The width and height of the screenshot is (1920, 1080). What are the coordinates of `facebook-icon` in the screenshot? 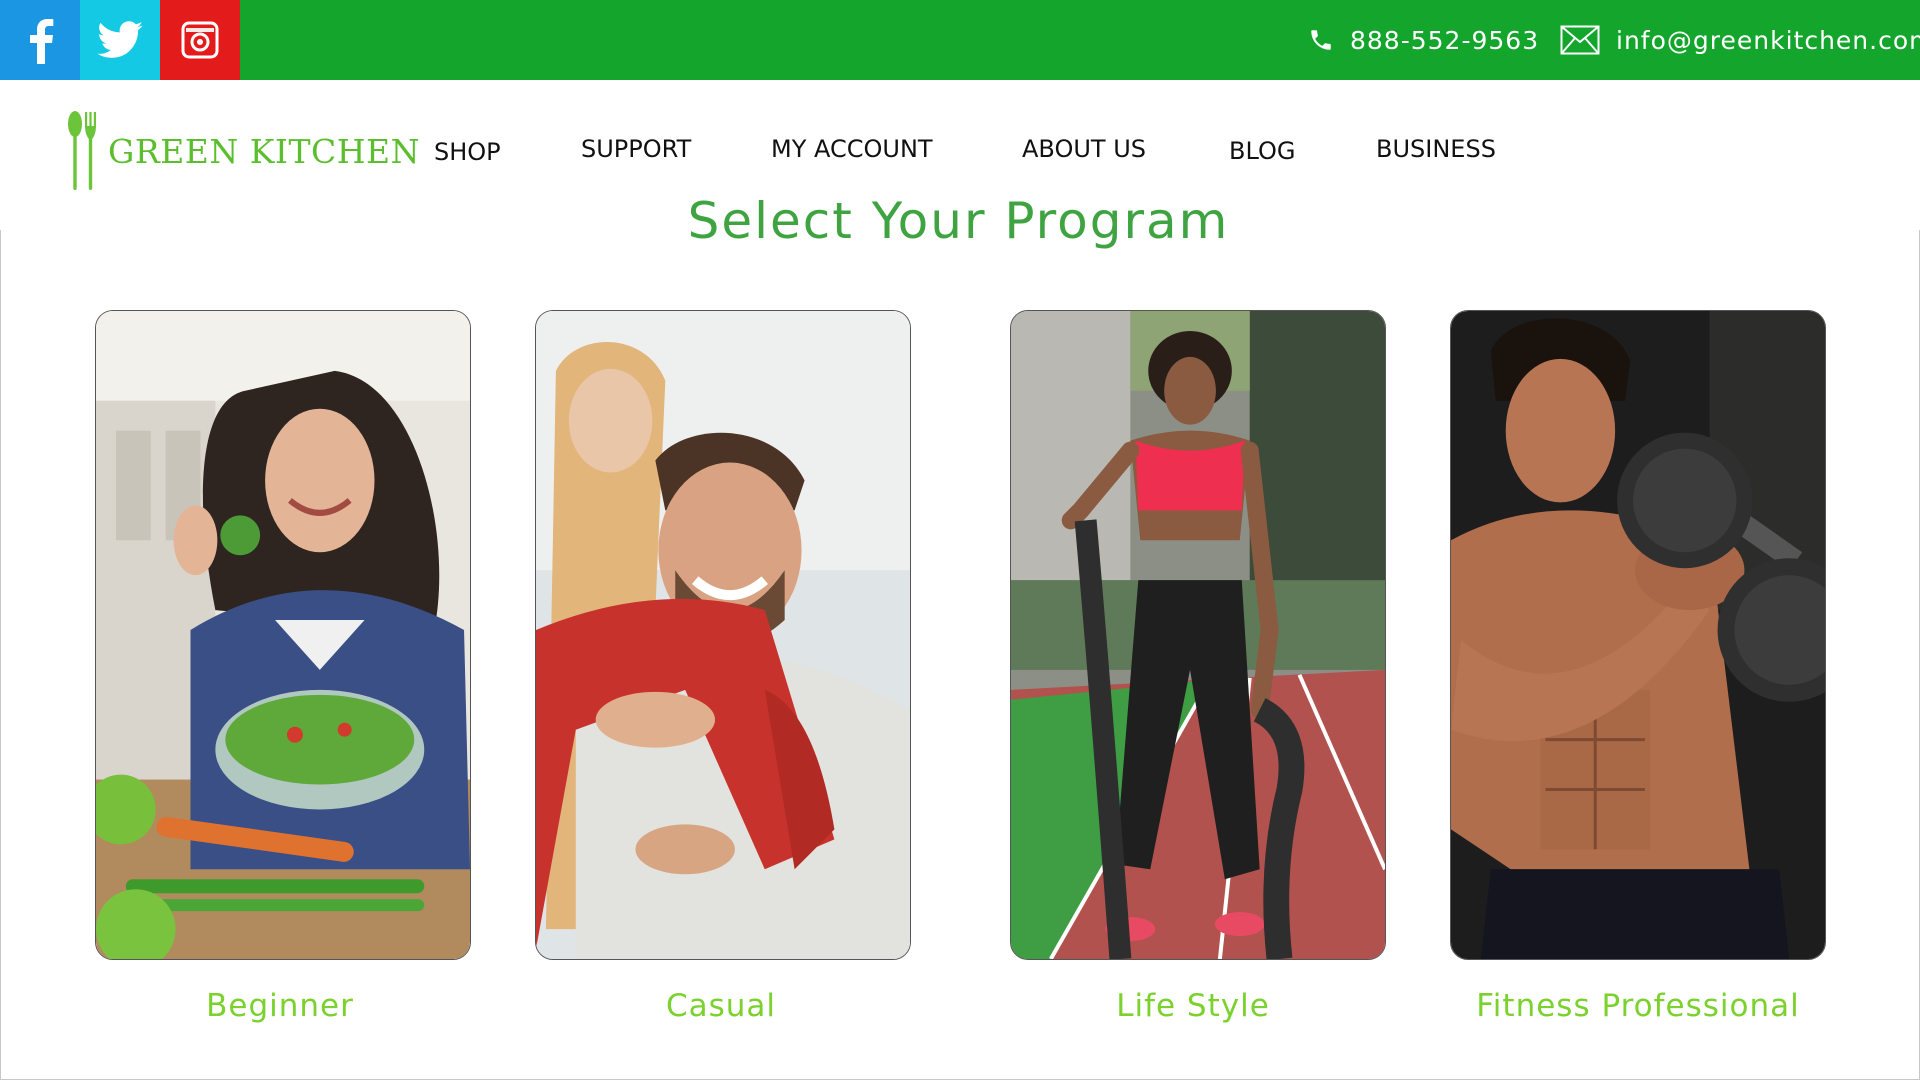 It's located at (42, 41).